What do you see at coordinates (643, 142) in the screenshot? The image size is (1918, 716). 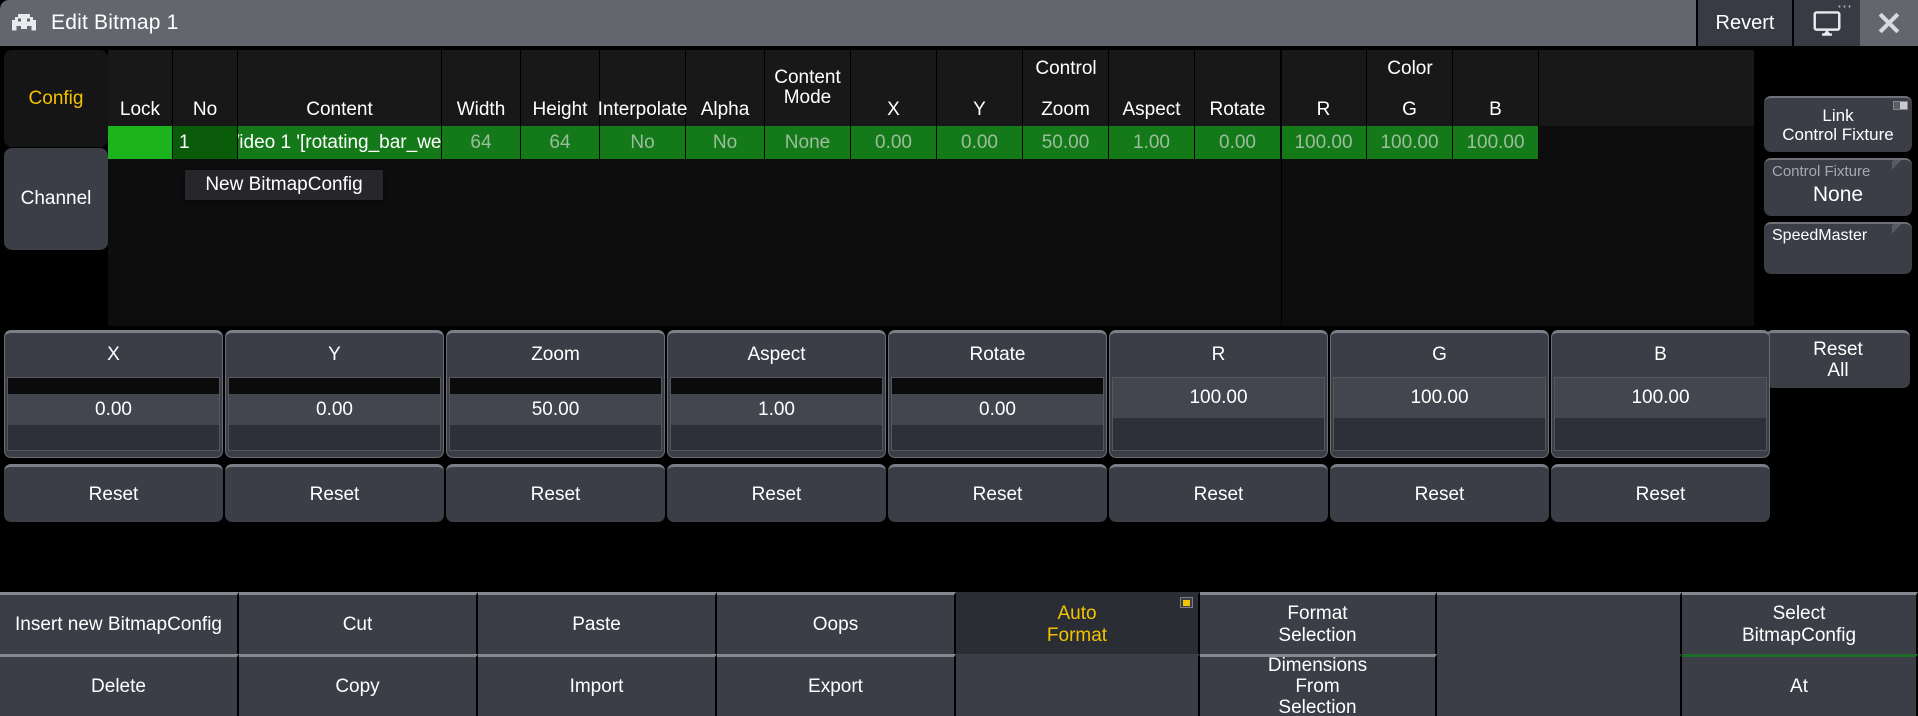 I see `cell-interpolate: No` at bounding box center [643, 142].